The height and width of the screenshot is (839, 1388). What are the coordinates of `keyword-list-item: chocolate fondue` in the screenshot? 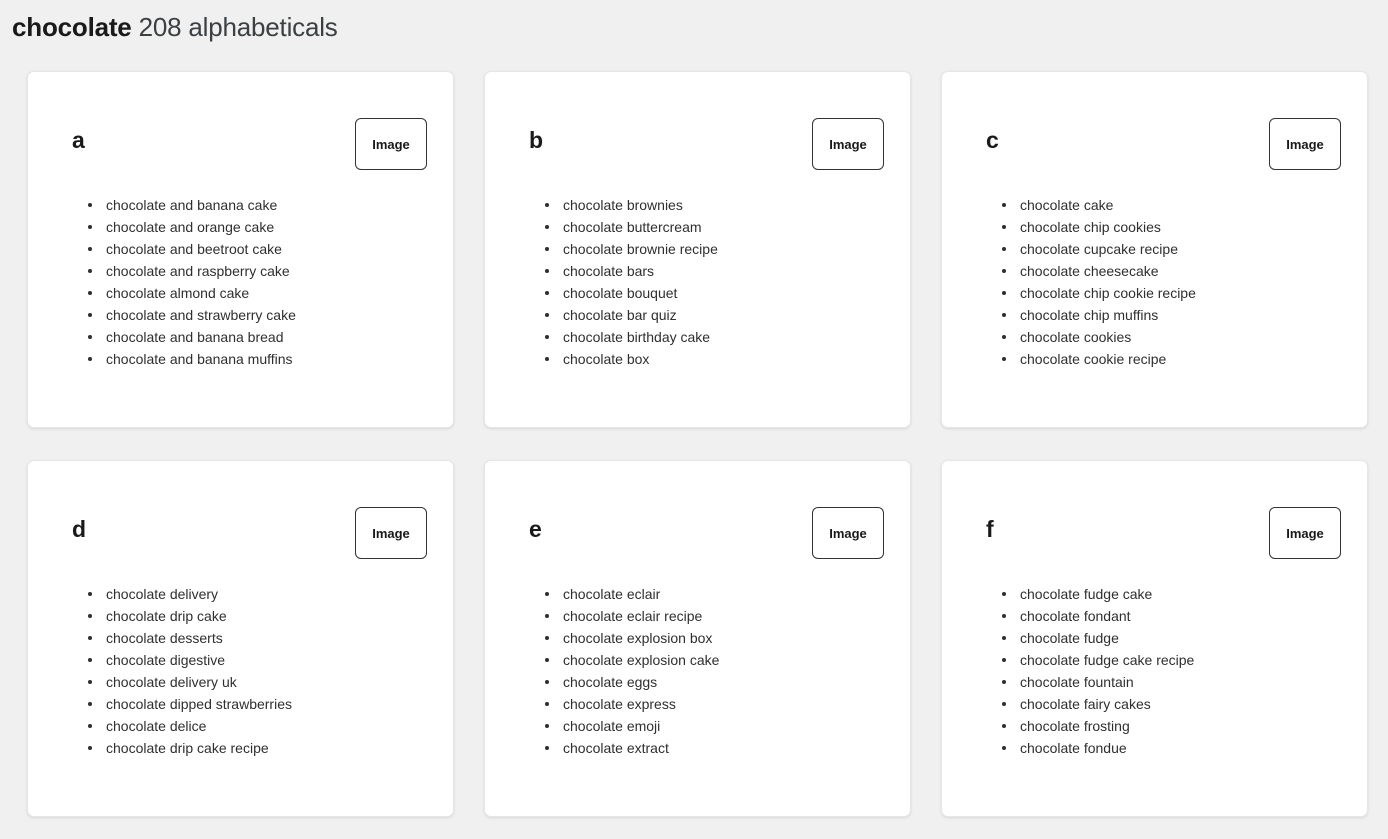 It's located at (1172, 748).